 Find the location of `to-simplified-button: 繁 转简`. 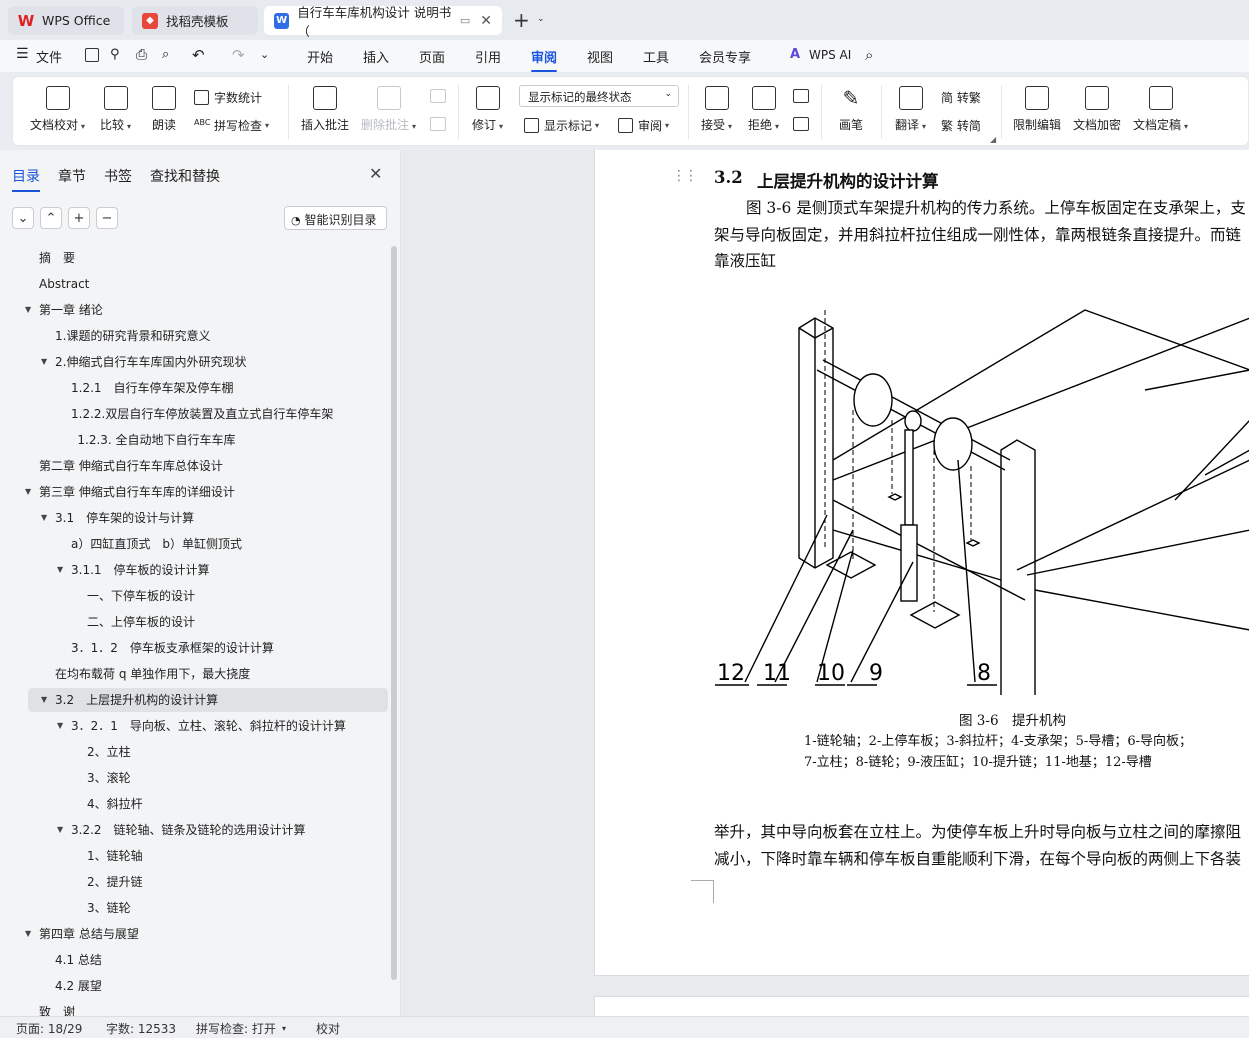

to-simplified-button: 繁 转简 is located at coordinates (961, 125).